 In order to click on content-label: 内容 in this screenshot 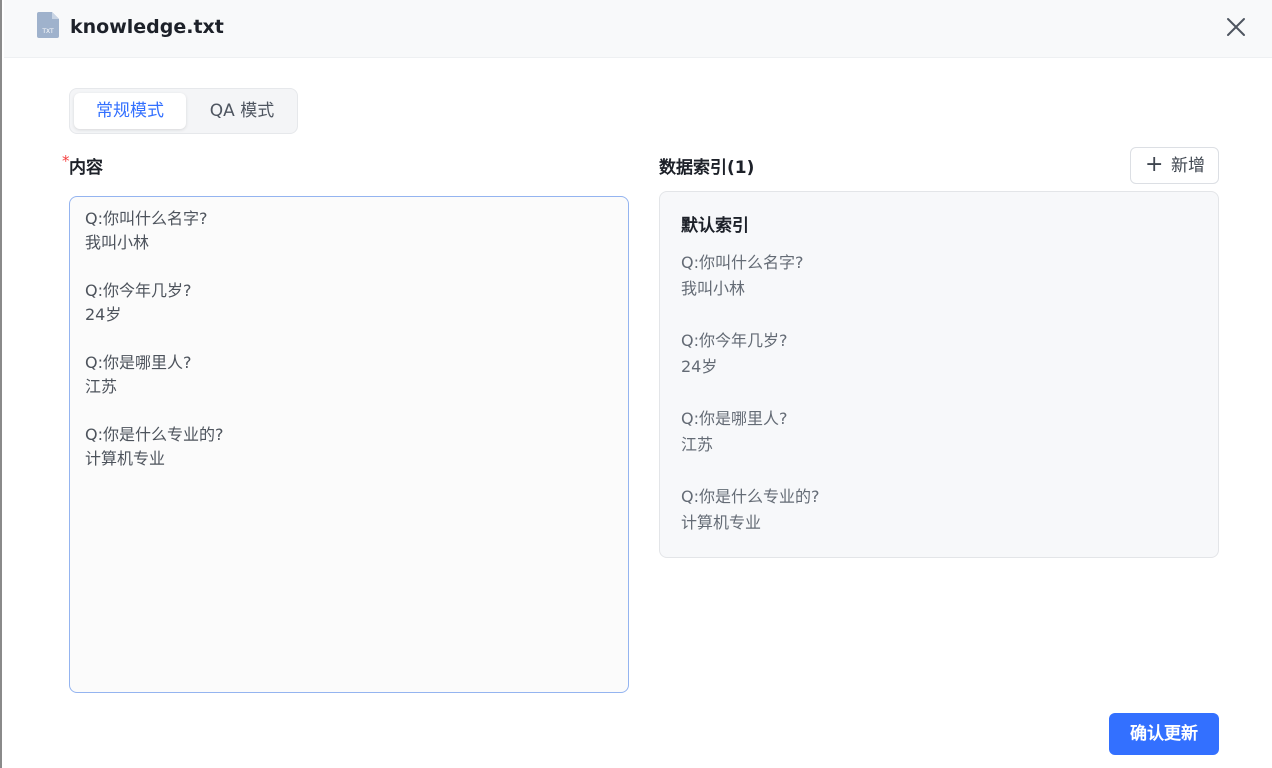, I will do `click(86, 168)`.